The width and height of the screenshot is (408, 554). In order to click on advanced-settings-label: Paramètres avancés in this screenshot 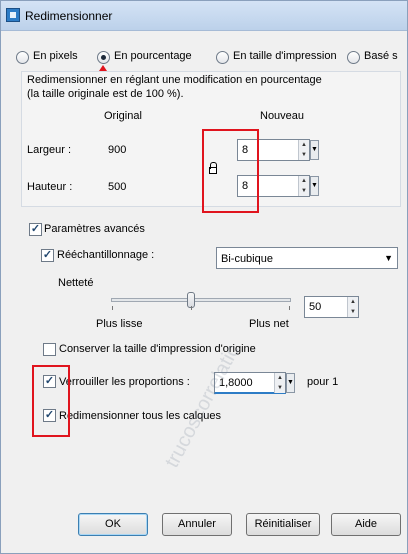, I will do `click(94, 229)`.